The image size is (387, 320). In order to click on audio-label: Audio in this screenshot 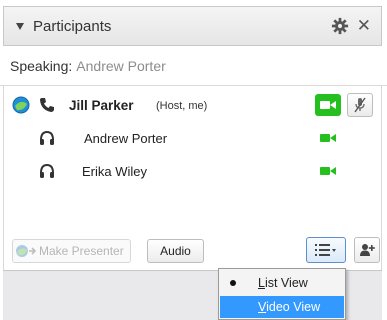, I will do `click(175, 251)`.